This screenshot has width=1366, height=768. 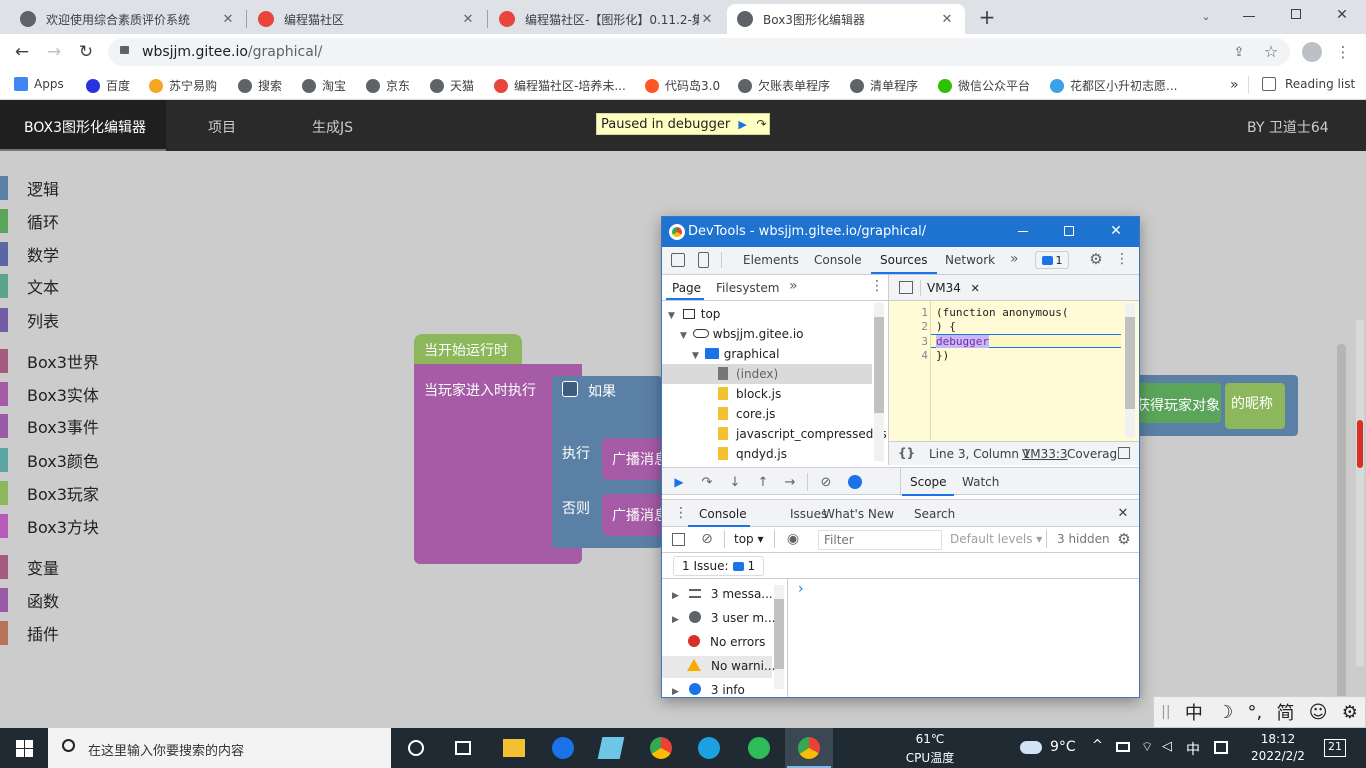 What do you see at coordinates (801, 589) in the screenshot?
I see `console-prompt: ›` at bounding box center [801, 589].